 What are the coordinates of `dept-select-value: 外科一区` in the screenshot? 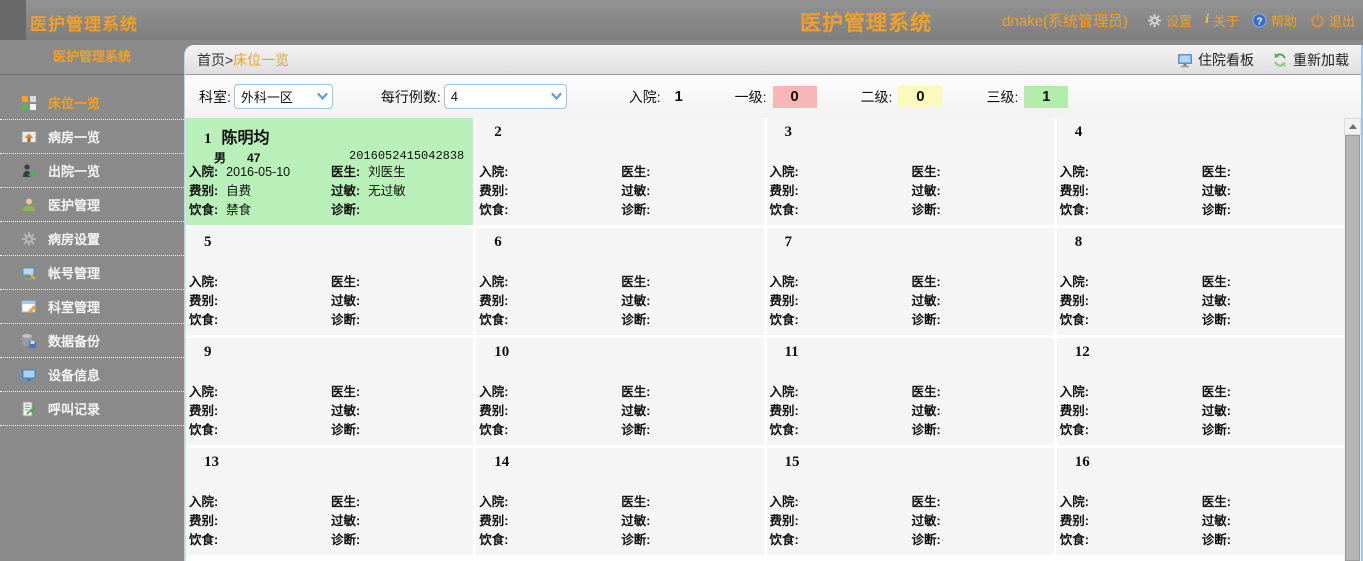 It's located at (266, 97).